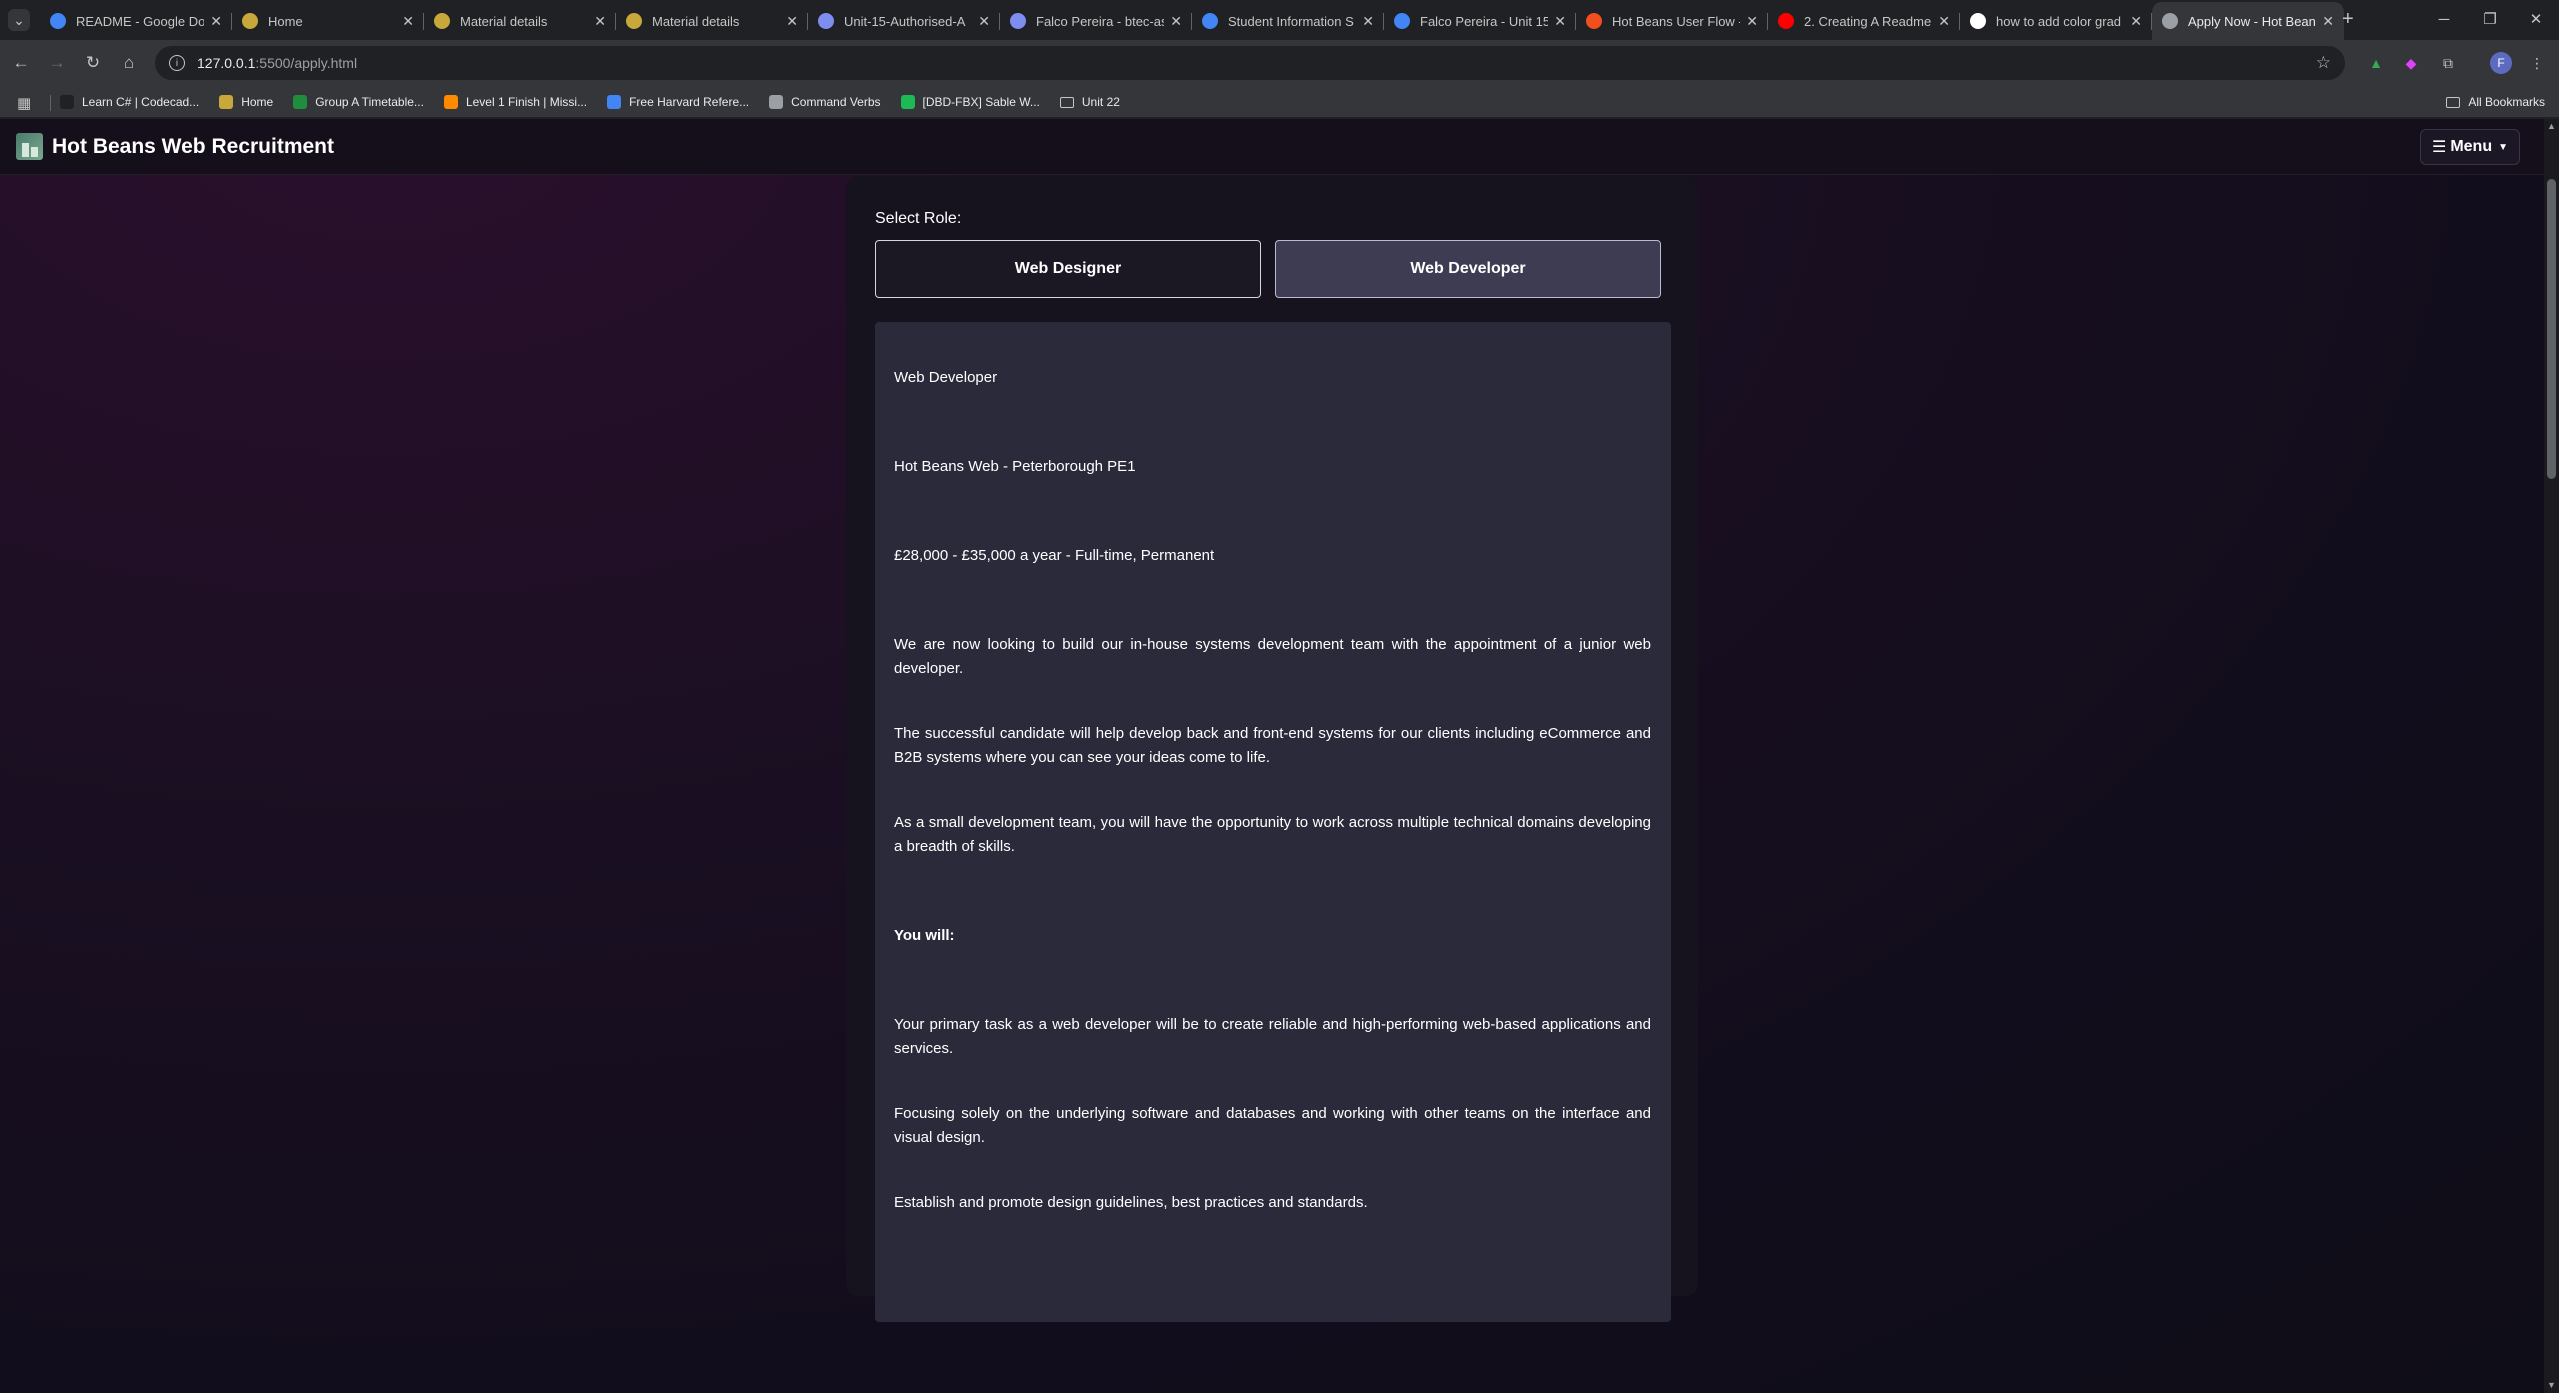 This screenshot has width=2559, height=1393. What do you see at coordinates (306, 63) in the screenshot?
I see `url-path: :5500/apply.html` at bounding box center [306, 63].